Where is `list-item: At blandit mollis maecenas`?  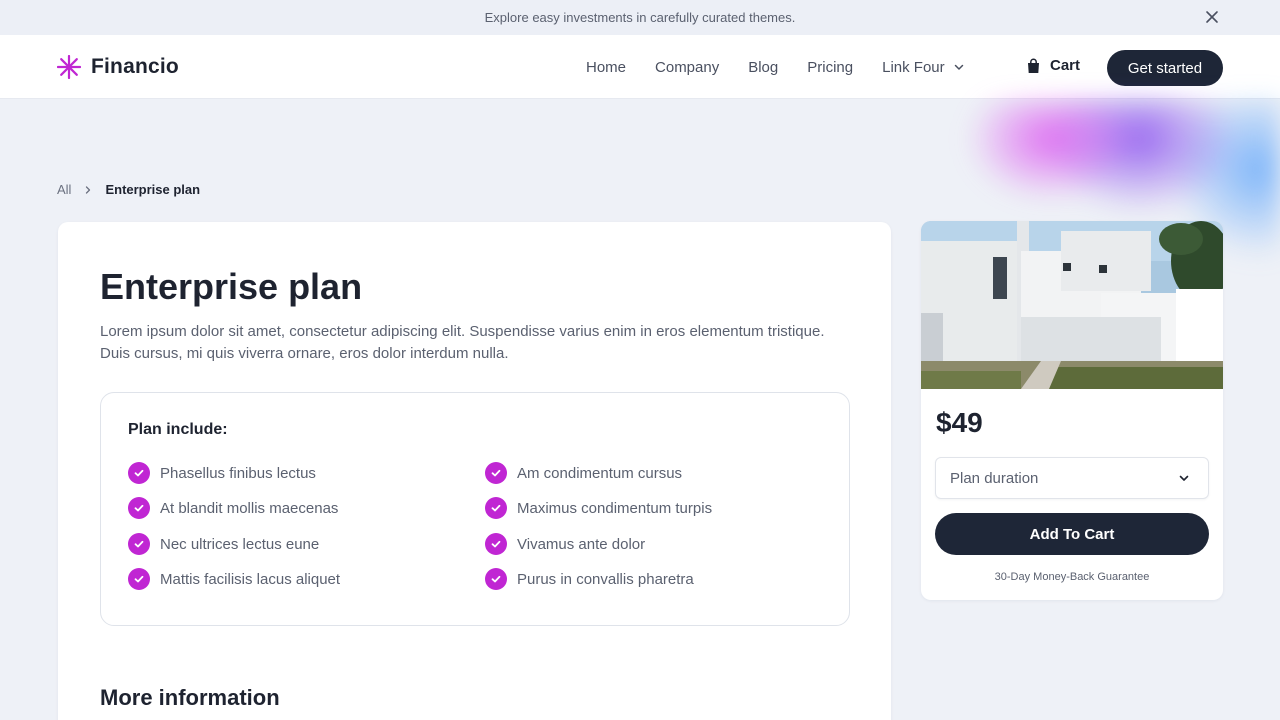 list-item: At blandit mollis maecenas is located at coordinates (233, 508).